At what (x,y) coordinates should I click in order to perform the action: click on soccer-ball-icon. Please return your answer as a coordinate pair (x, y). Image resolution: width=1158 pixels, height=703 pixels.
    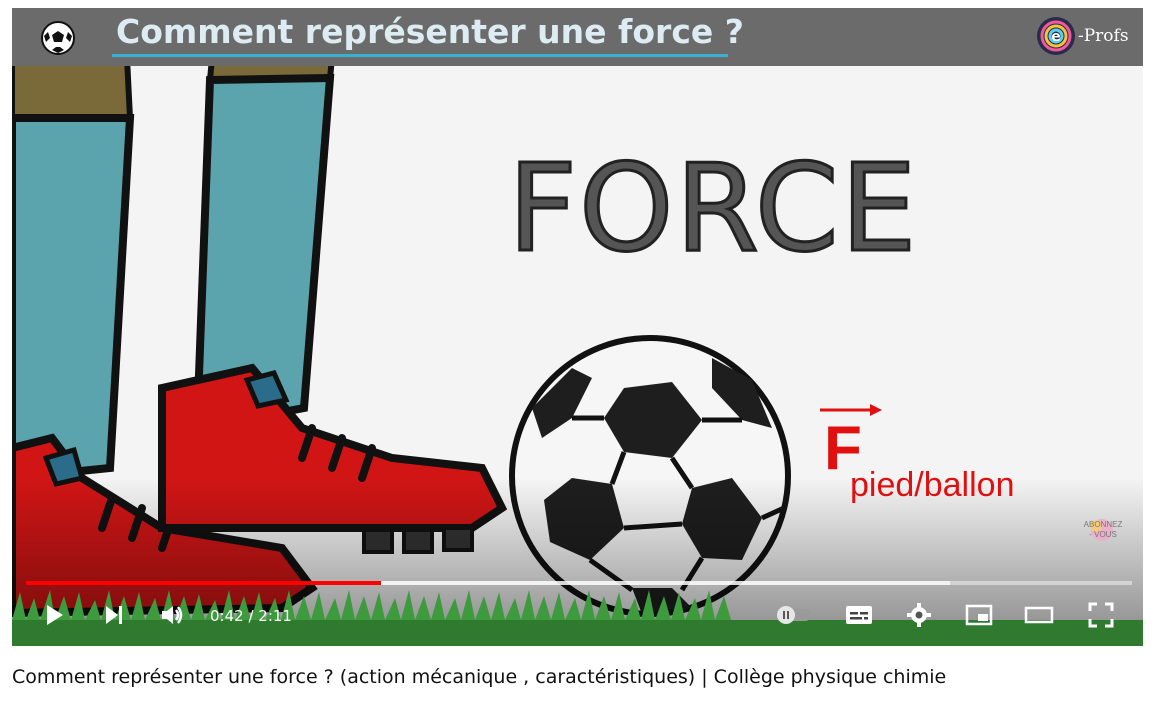
    Looking at the image, I should click on (58, 38).